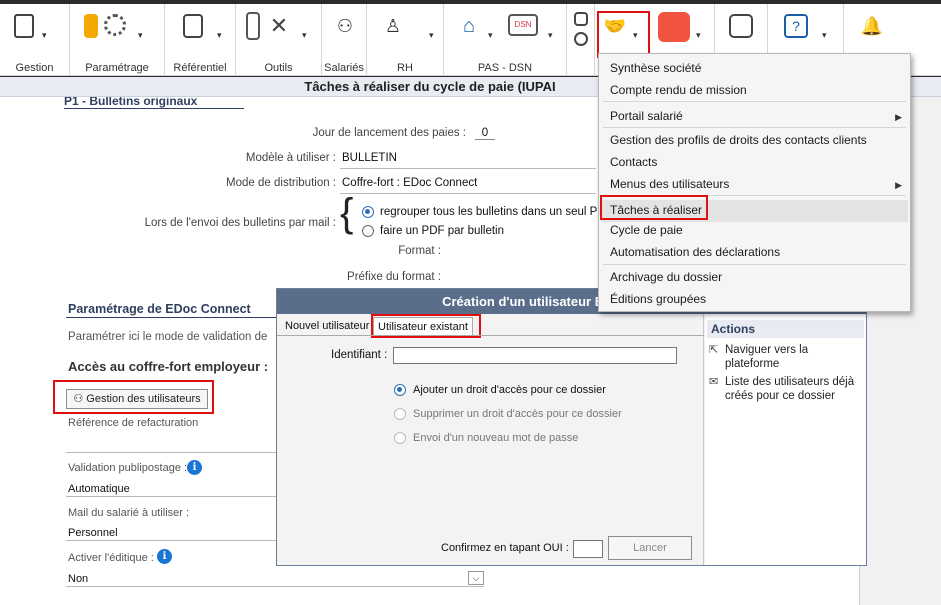 The image size is (941, 605). Describe the element at coordinates (133, 397) in the screenshot. I see `highlight-gestion-users` at that location.